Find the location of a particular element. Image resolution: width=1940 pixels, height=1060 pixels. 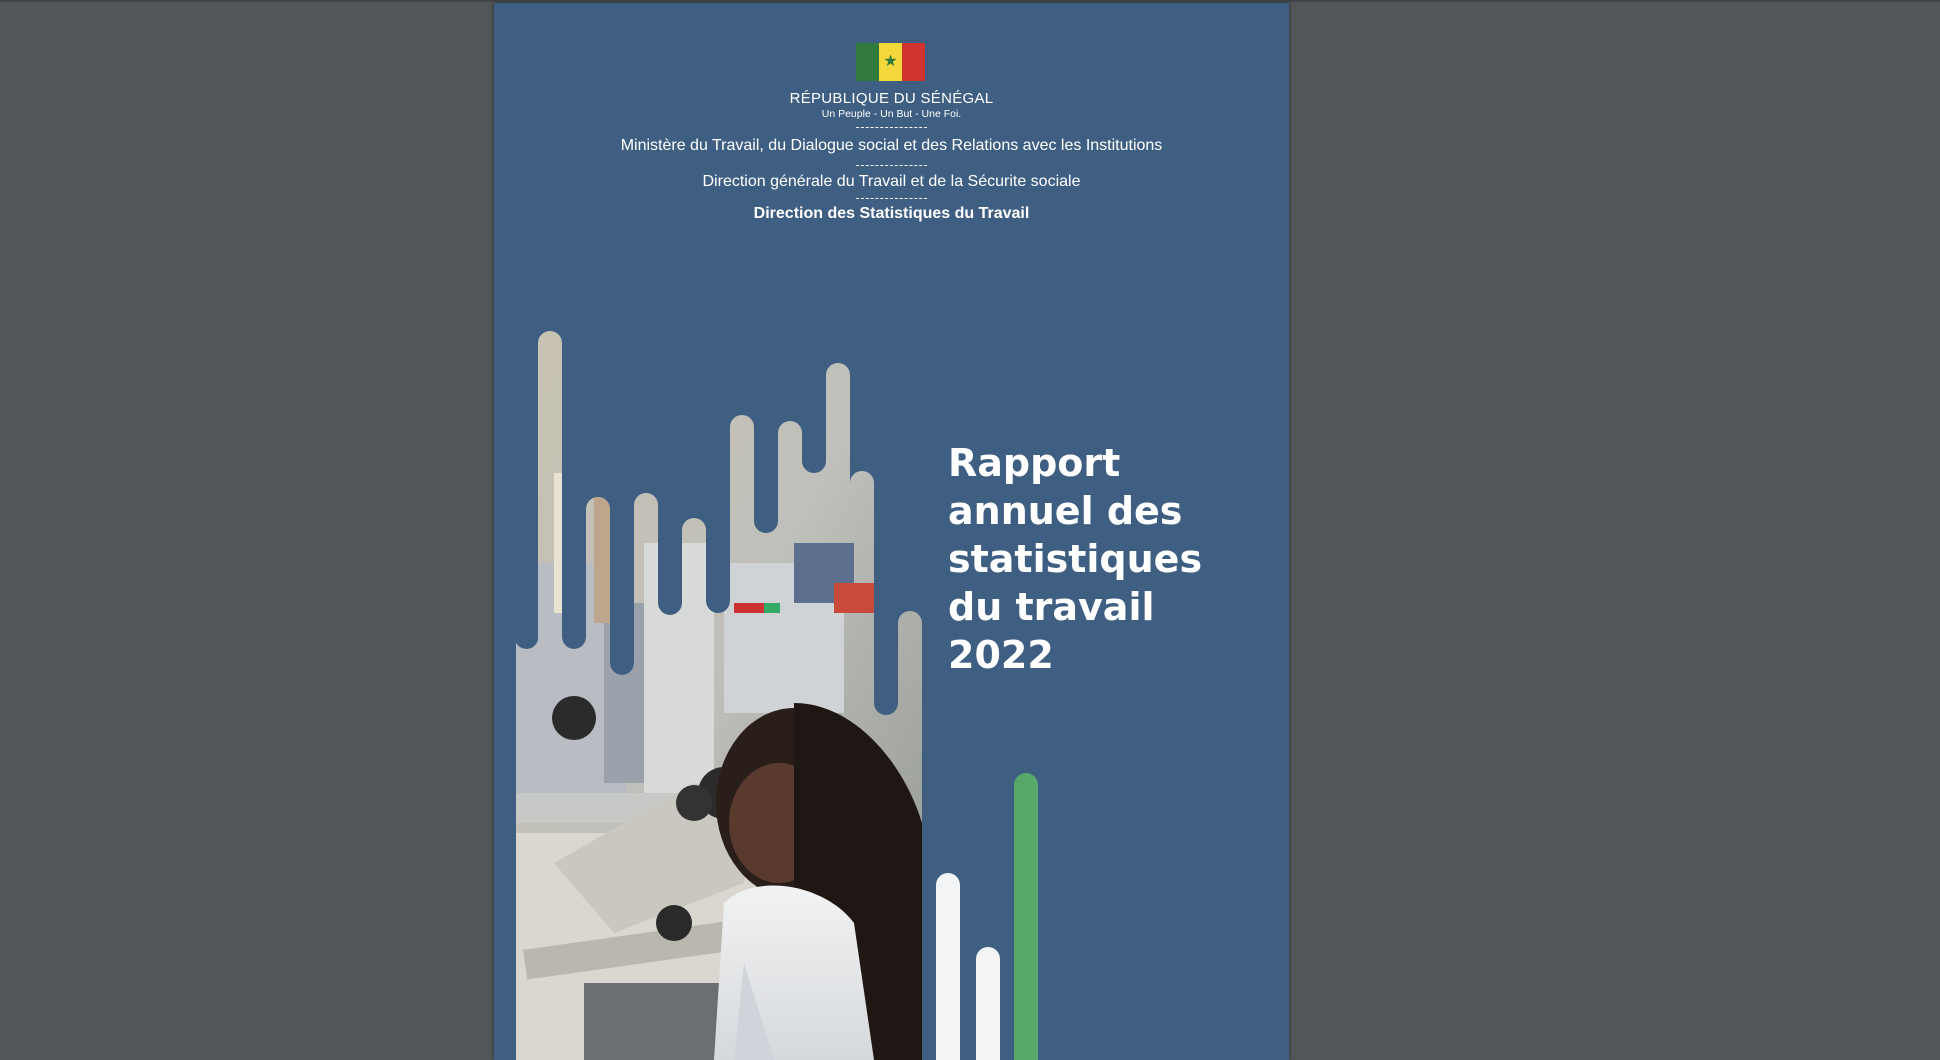

green-bar is located at coordinates (1026, 916).